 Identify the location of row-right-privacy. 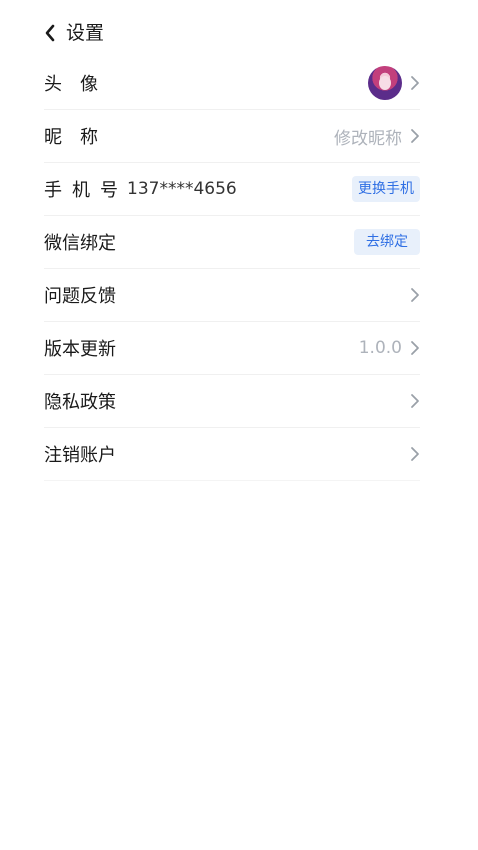
(415, 401).